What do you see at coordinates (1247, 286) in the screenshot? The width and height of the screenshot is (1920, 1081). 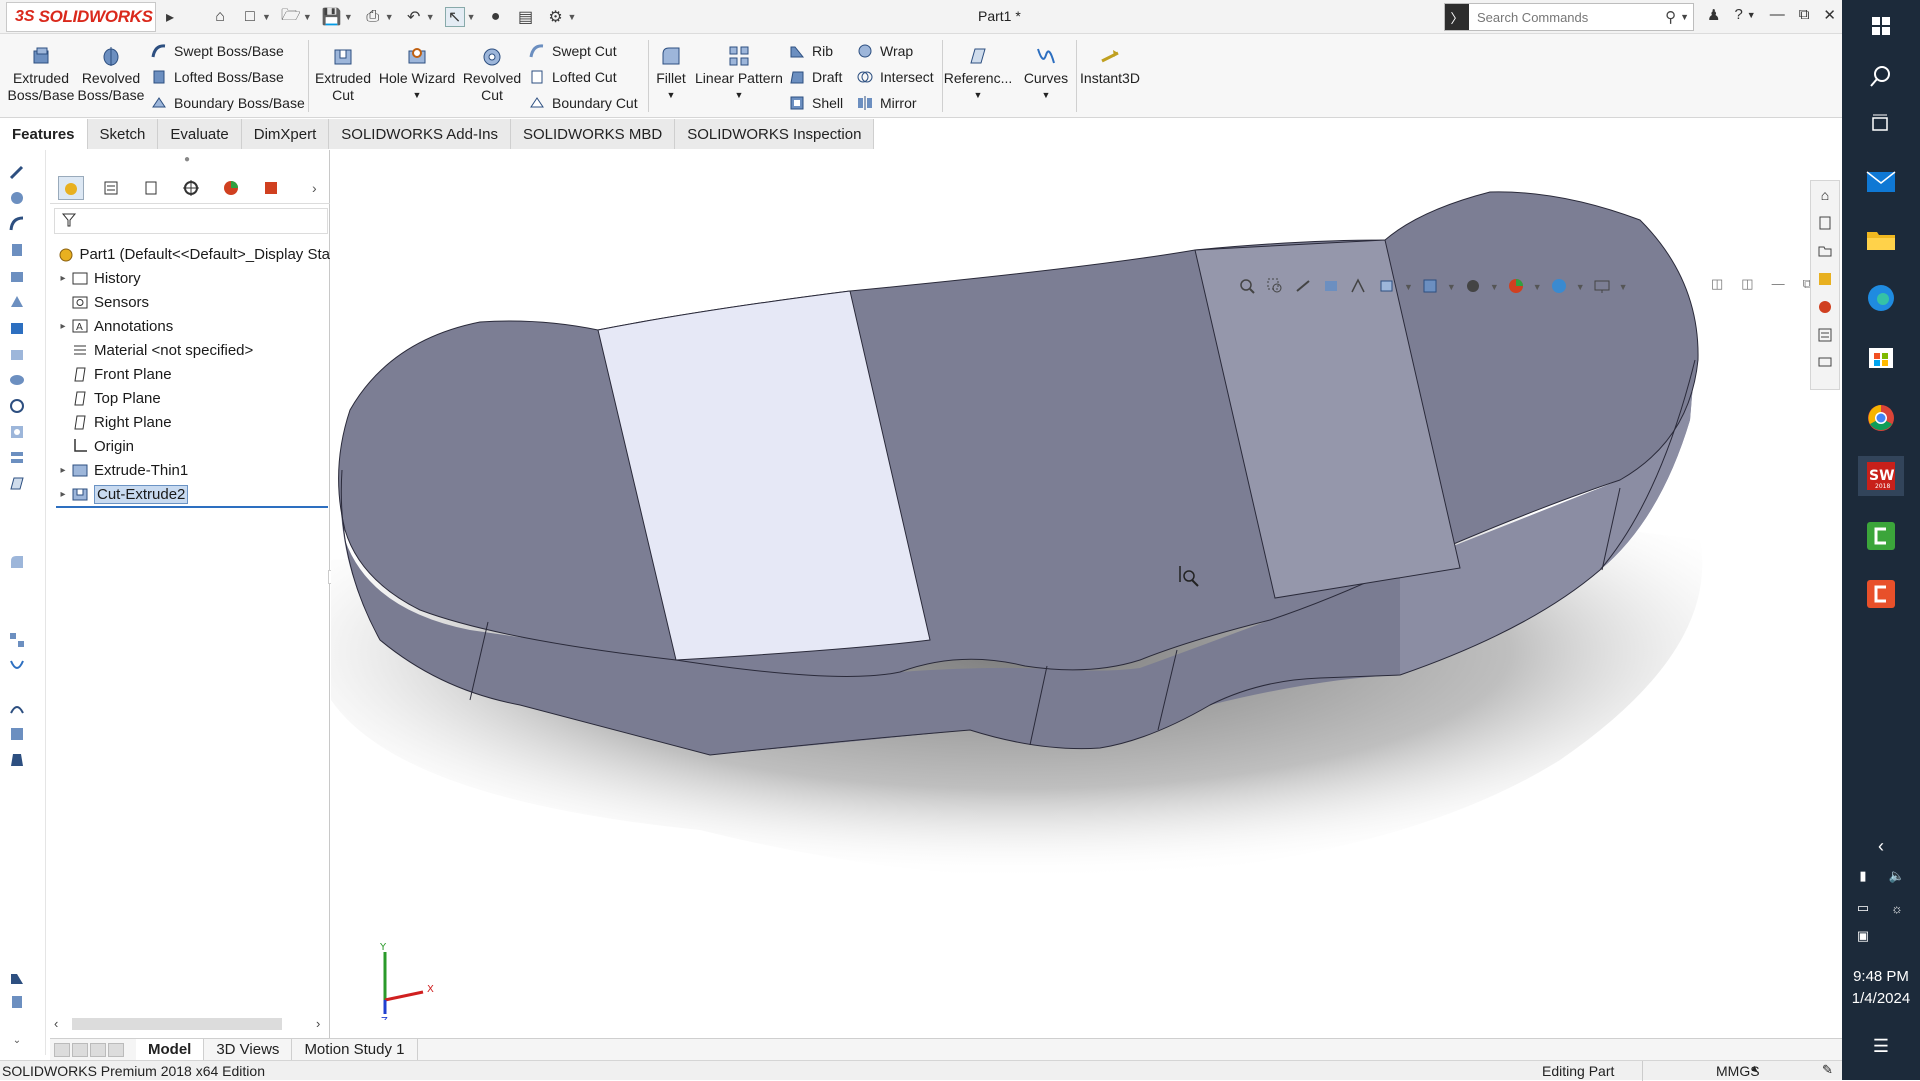 I see `zoom-to-fit-icon` at bounding box center [1247, 286].